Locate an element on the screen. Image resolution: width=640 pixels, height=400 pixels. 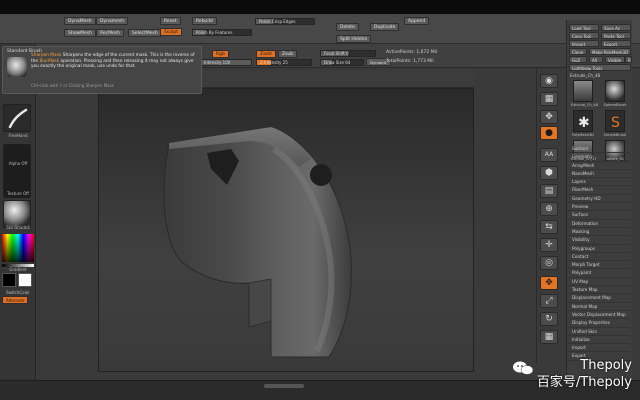
spix-button: ▦ is located at coordinates (549, 99).